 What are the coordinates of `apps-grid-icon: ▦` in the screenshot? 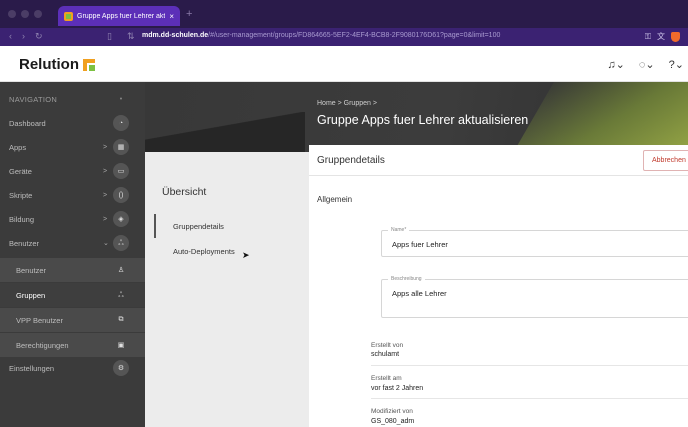 It's located at (121, 147).